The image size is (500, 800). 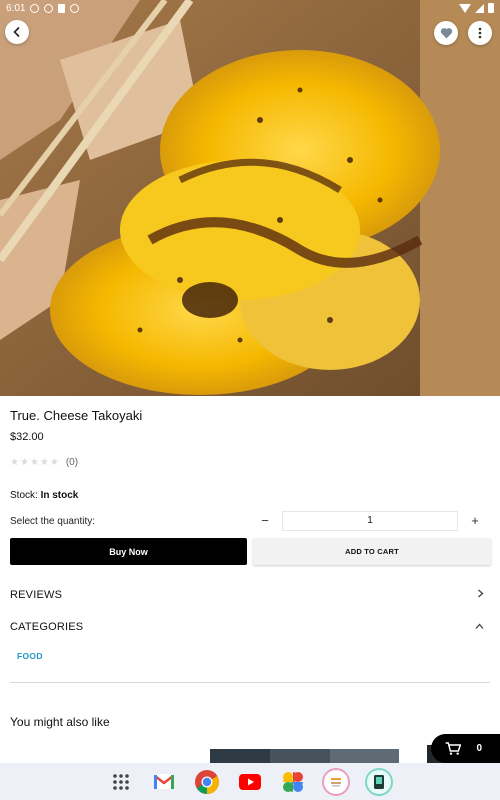 What do you see at coordinates (35, 8) in the screenshot?
I see `notification-icon` at bounding box center [35, 8].